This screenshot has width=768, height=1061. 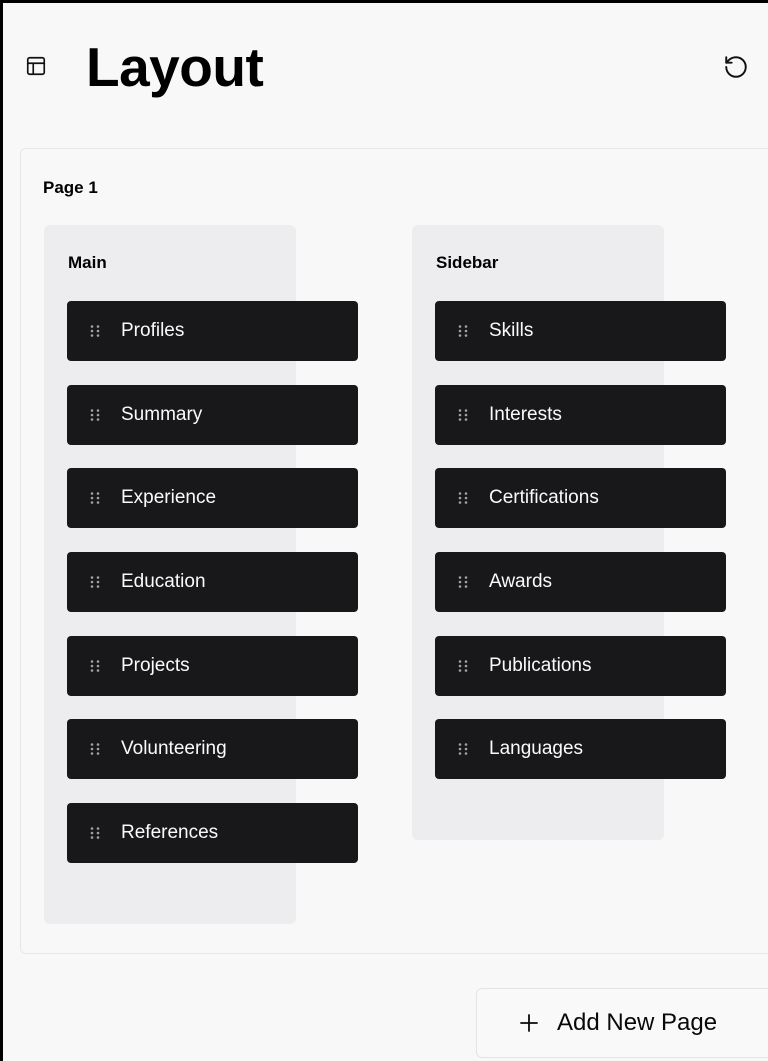 What do you see at coordinates (87, 262) in the screenshot?
I see `main-column-title: Main` at bounding box center [87, 262].